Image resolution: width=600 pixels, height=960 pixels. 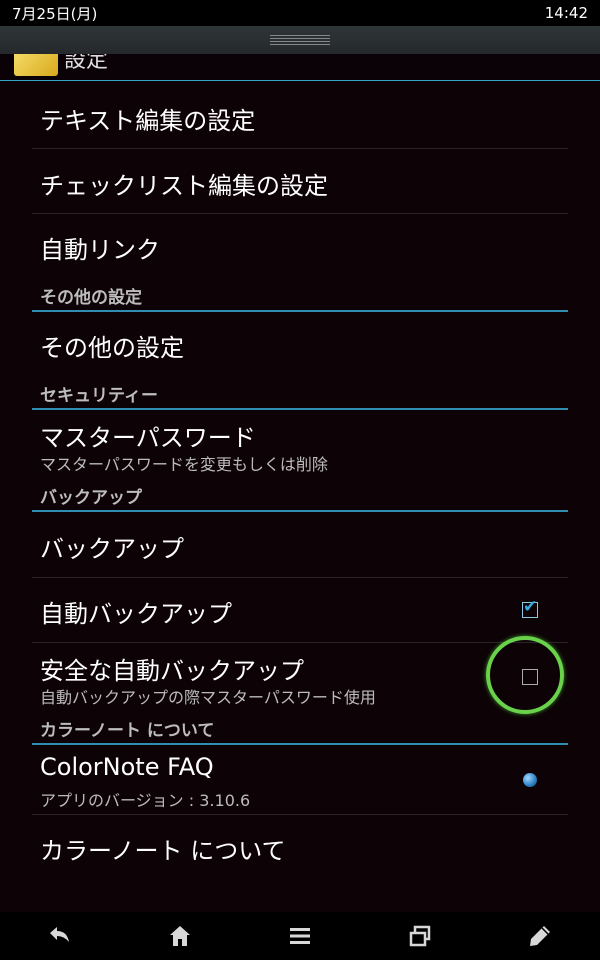 I want to click on setting-label: バックアップ, so click(x=112, y=549).